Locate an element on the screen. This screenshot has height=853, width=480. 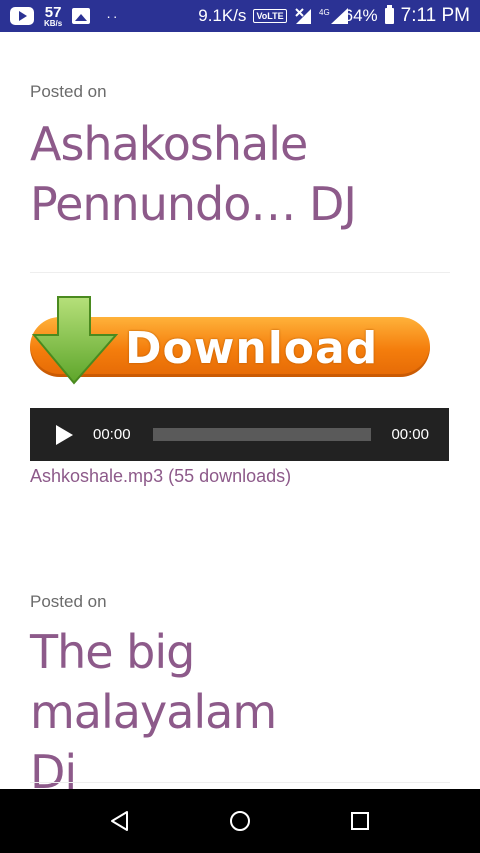
download-label: Download is located at coordinates (252, 348).